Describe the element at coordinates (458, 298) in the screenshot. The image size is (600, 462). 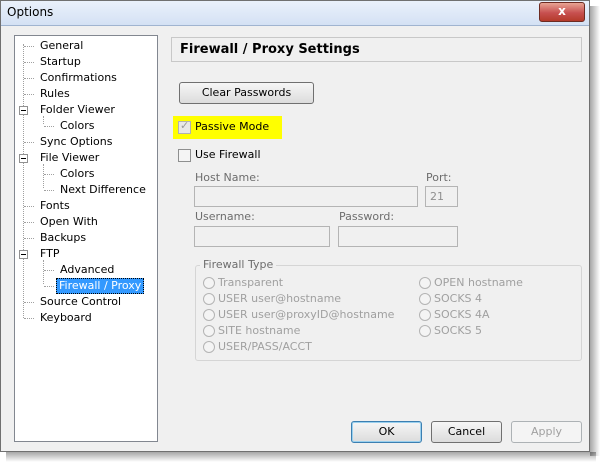
I see `radio-socks4-label: SOCKS 4` at that location.